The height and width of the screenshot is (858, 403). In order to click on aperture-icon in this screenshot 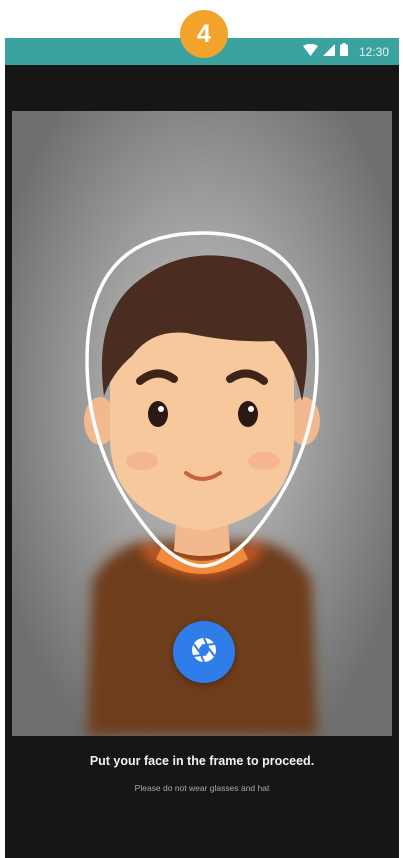, I will do `click(204, 652)`.